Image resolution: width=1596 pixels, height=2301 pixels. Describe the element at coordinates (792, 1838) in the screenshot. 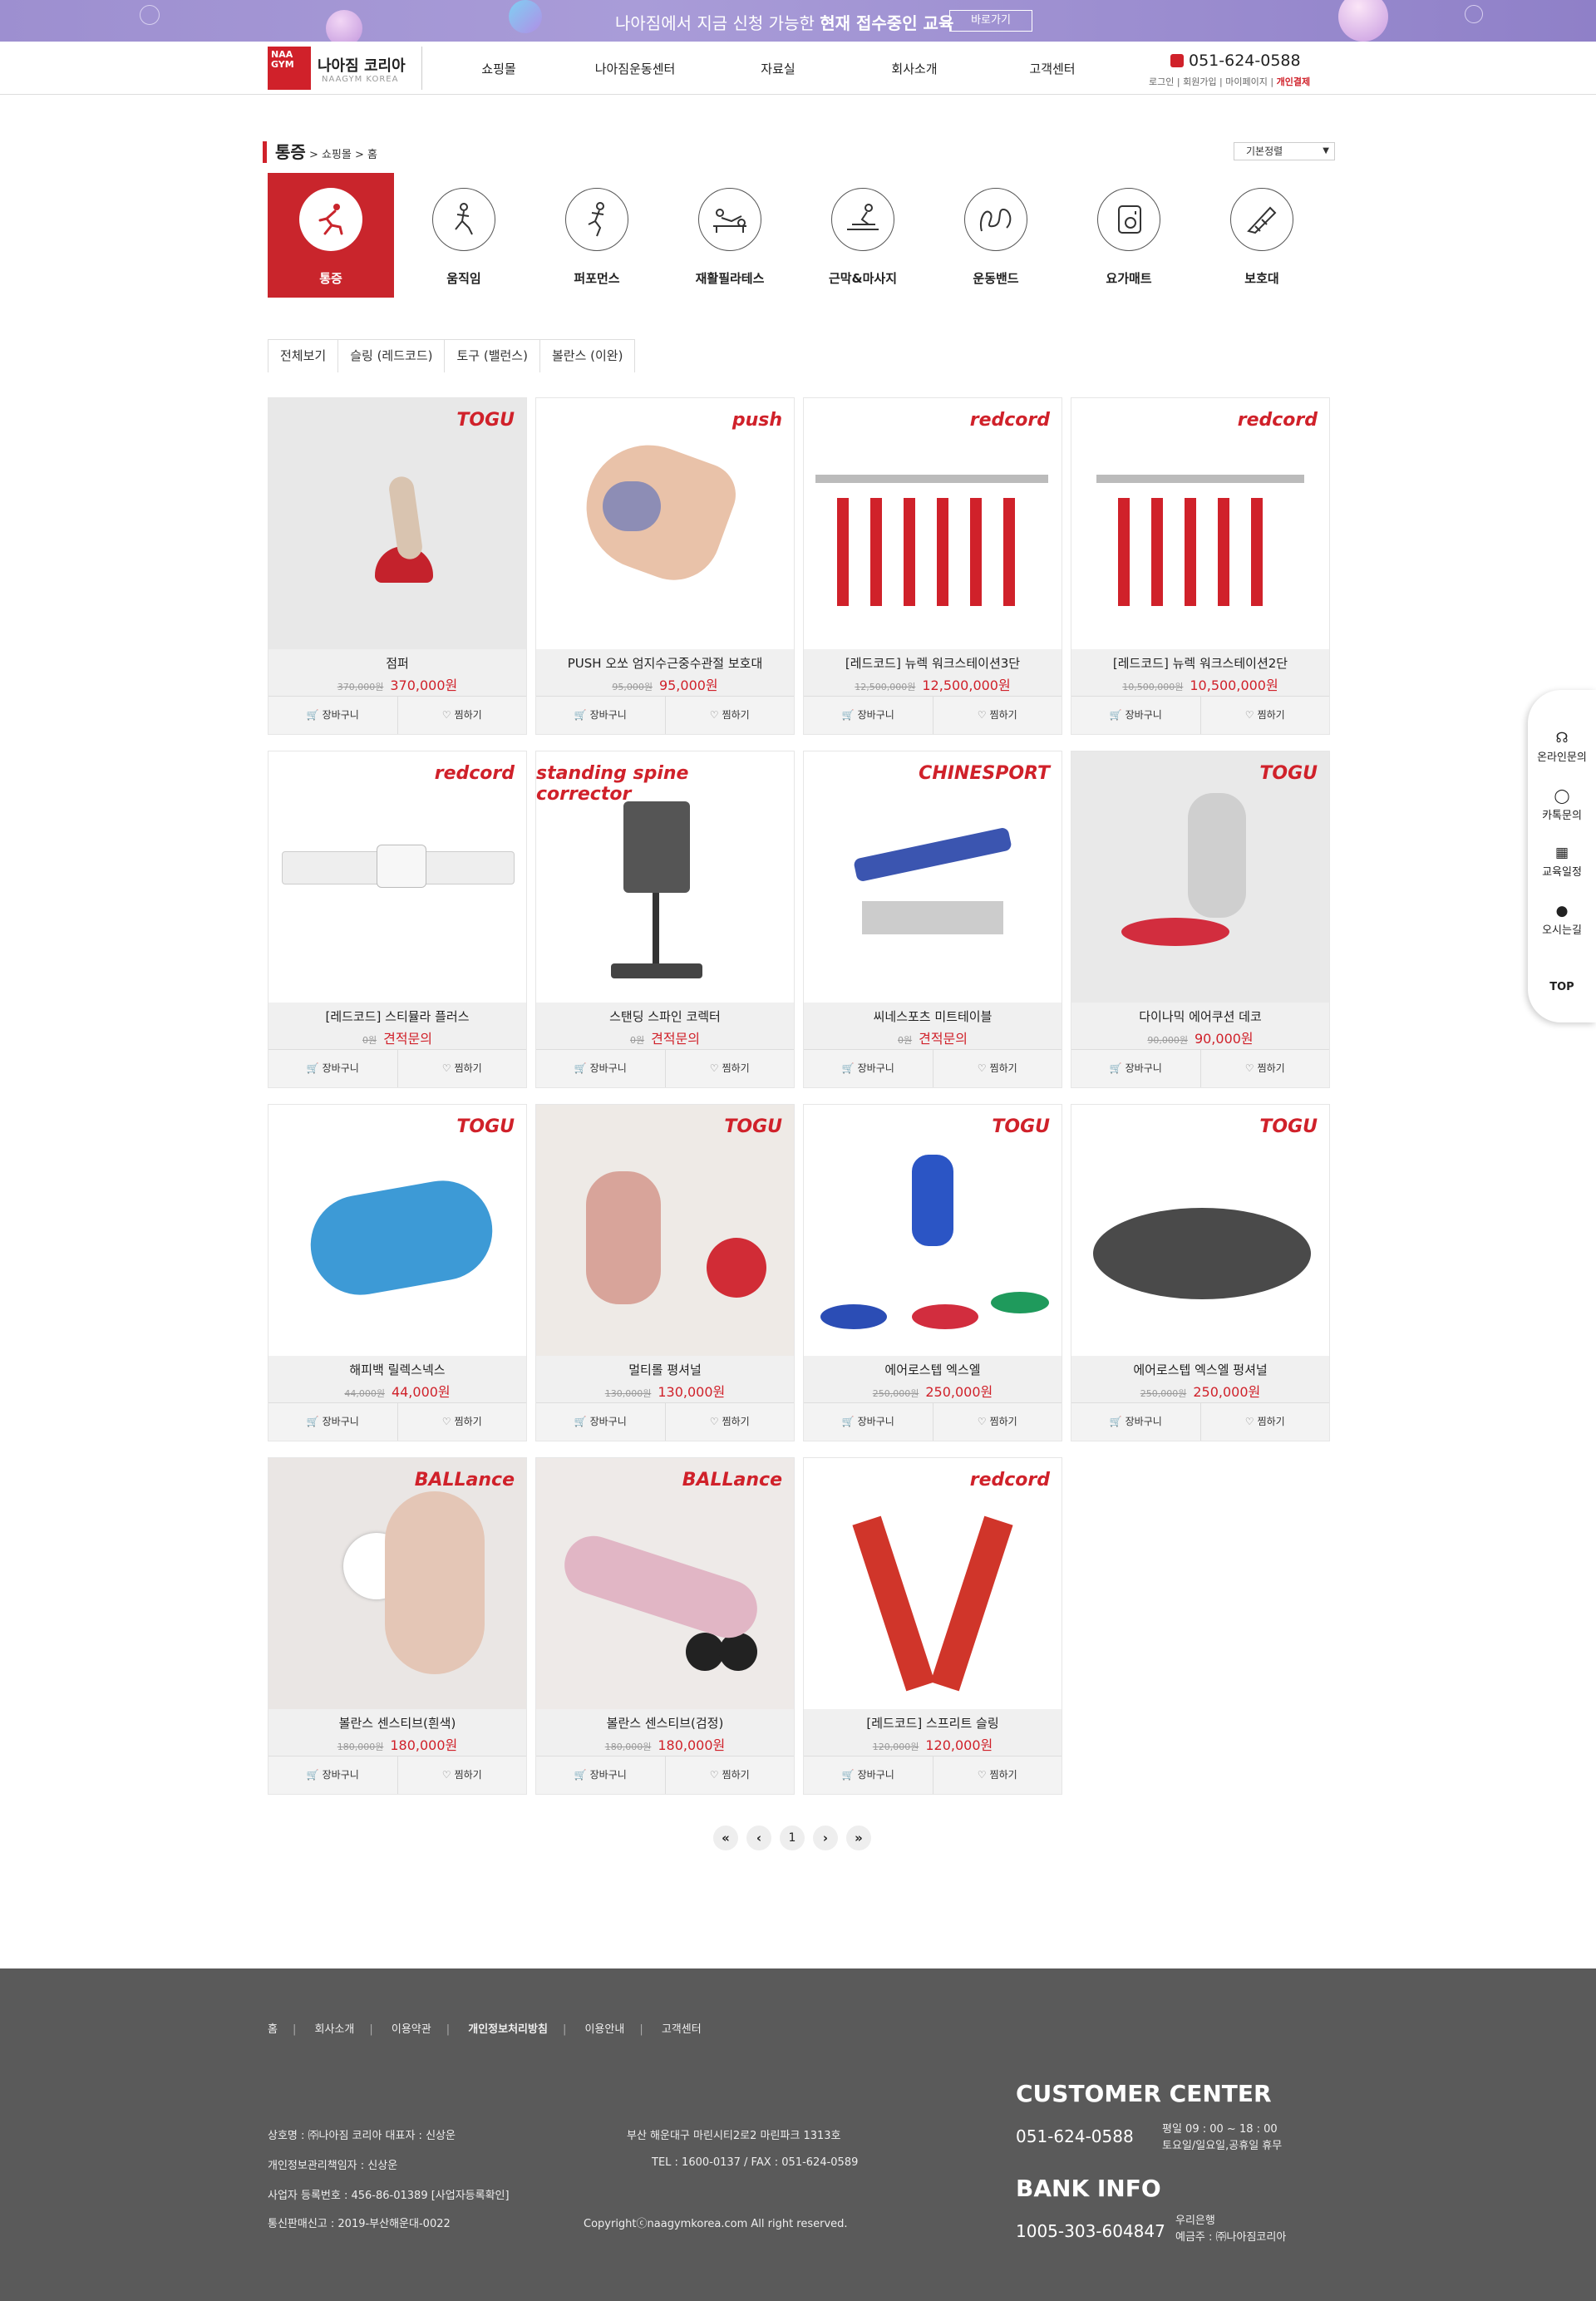

I see `page-number: 1` at that location.